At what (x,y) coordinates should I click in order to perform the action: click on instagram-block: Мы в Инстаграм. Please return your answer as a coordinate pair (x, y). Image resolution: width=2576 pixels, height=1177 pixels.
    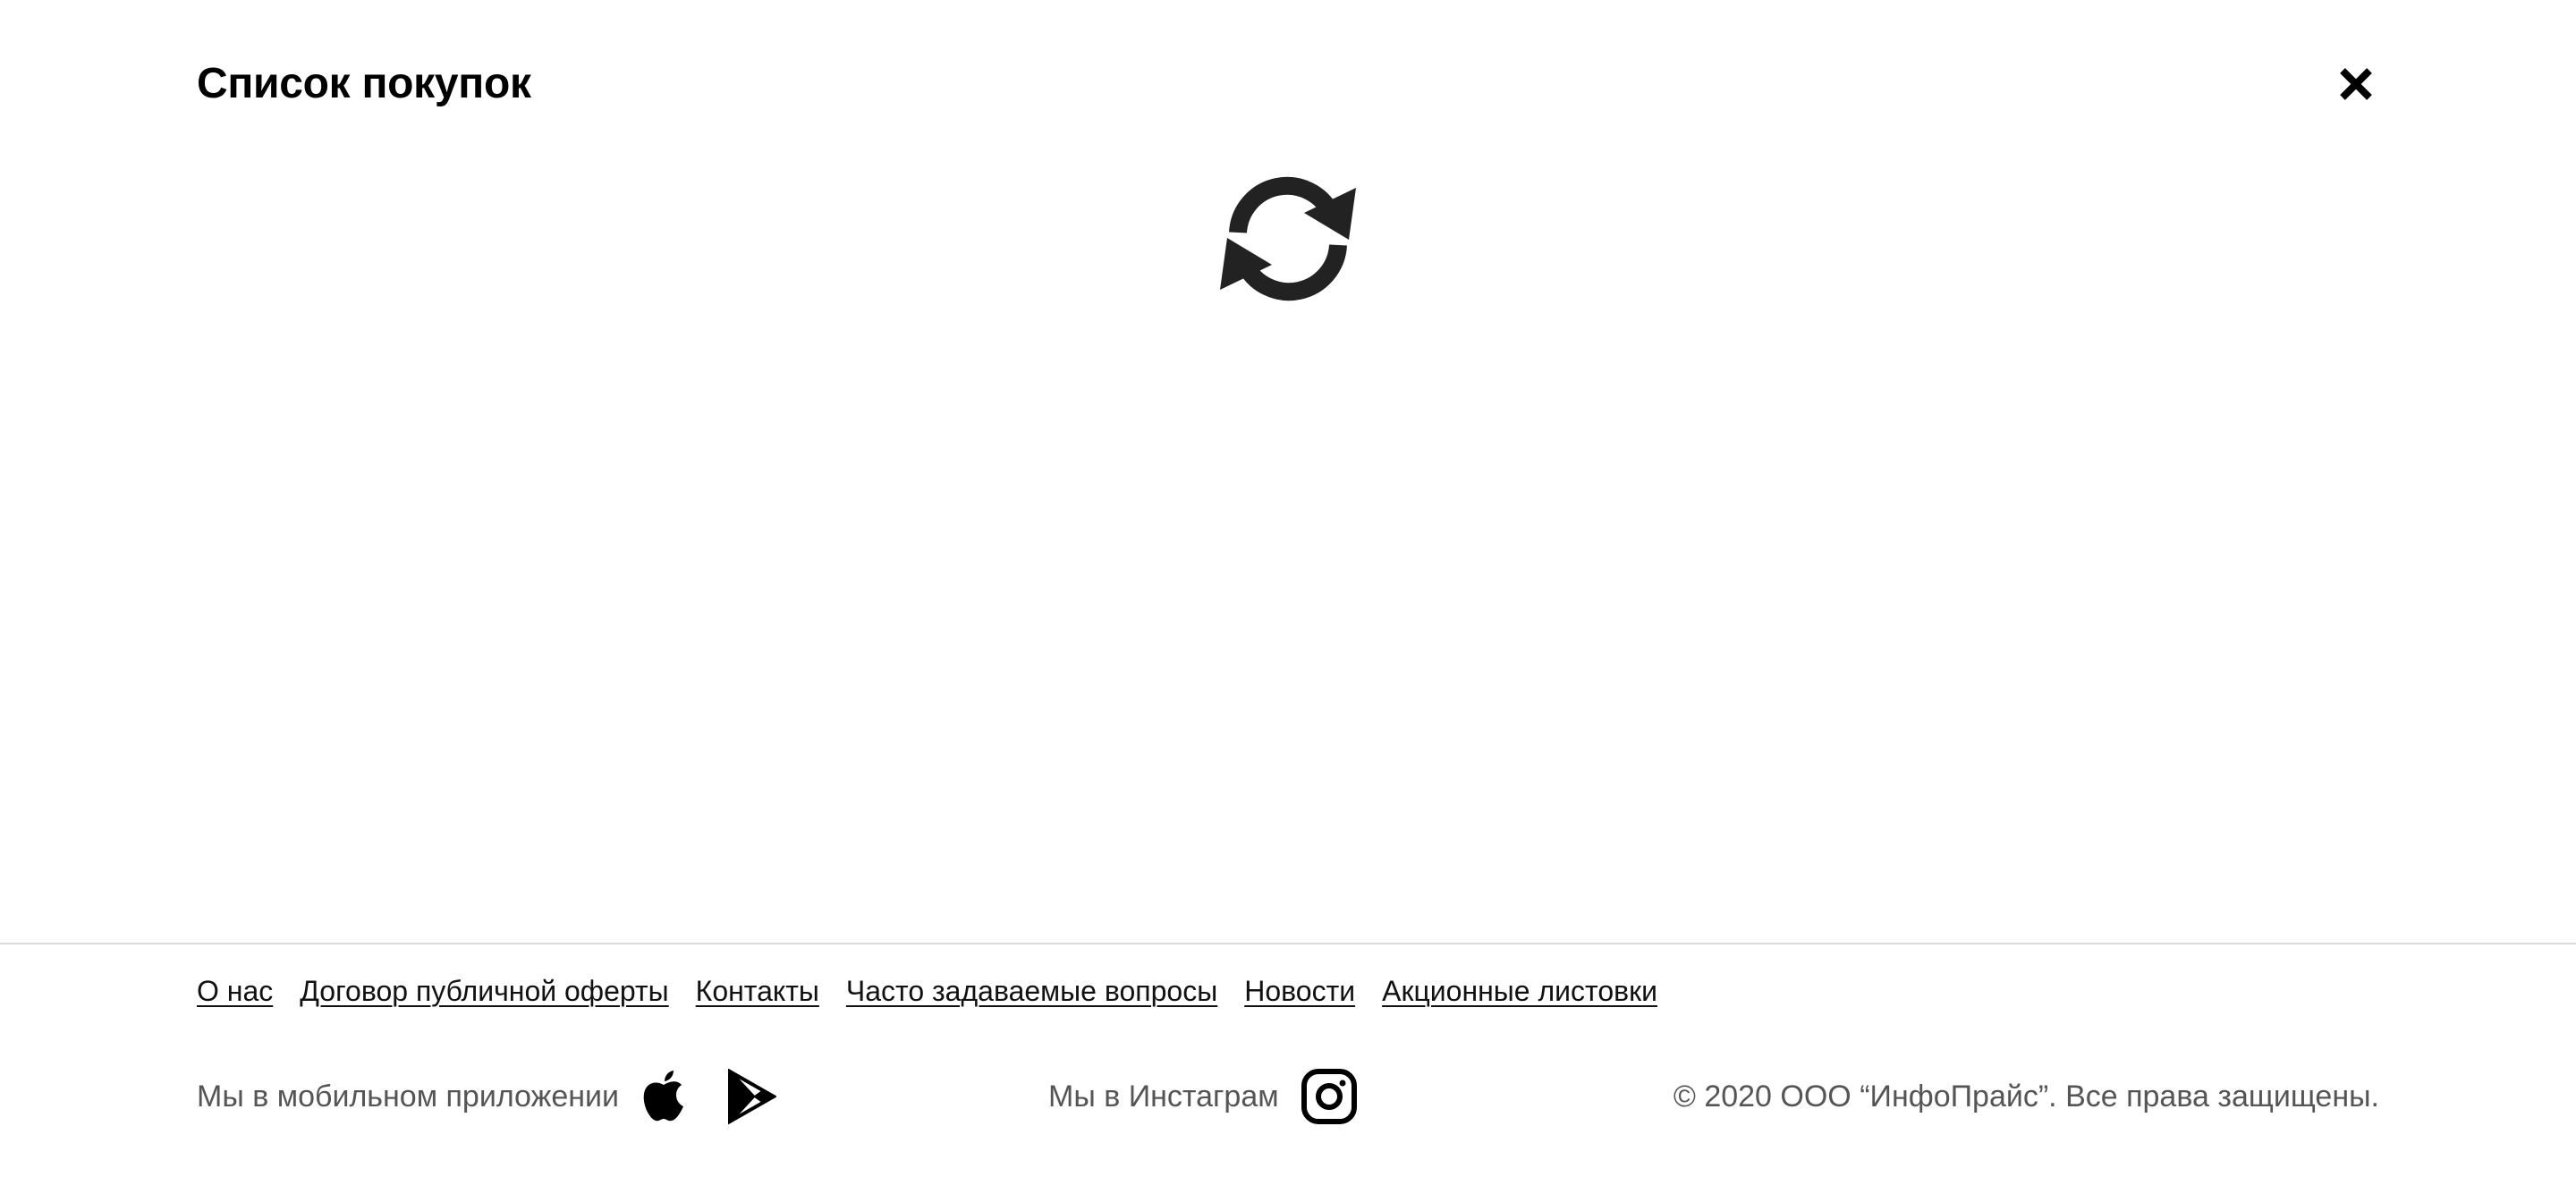
    Looking at the image, I should click on (1203, 1096).